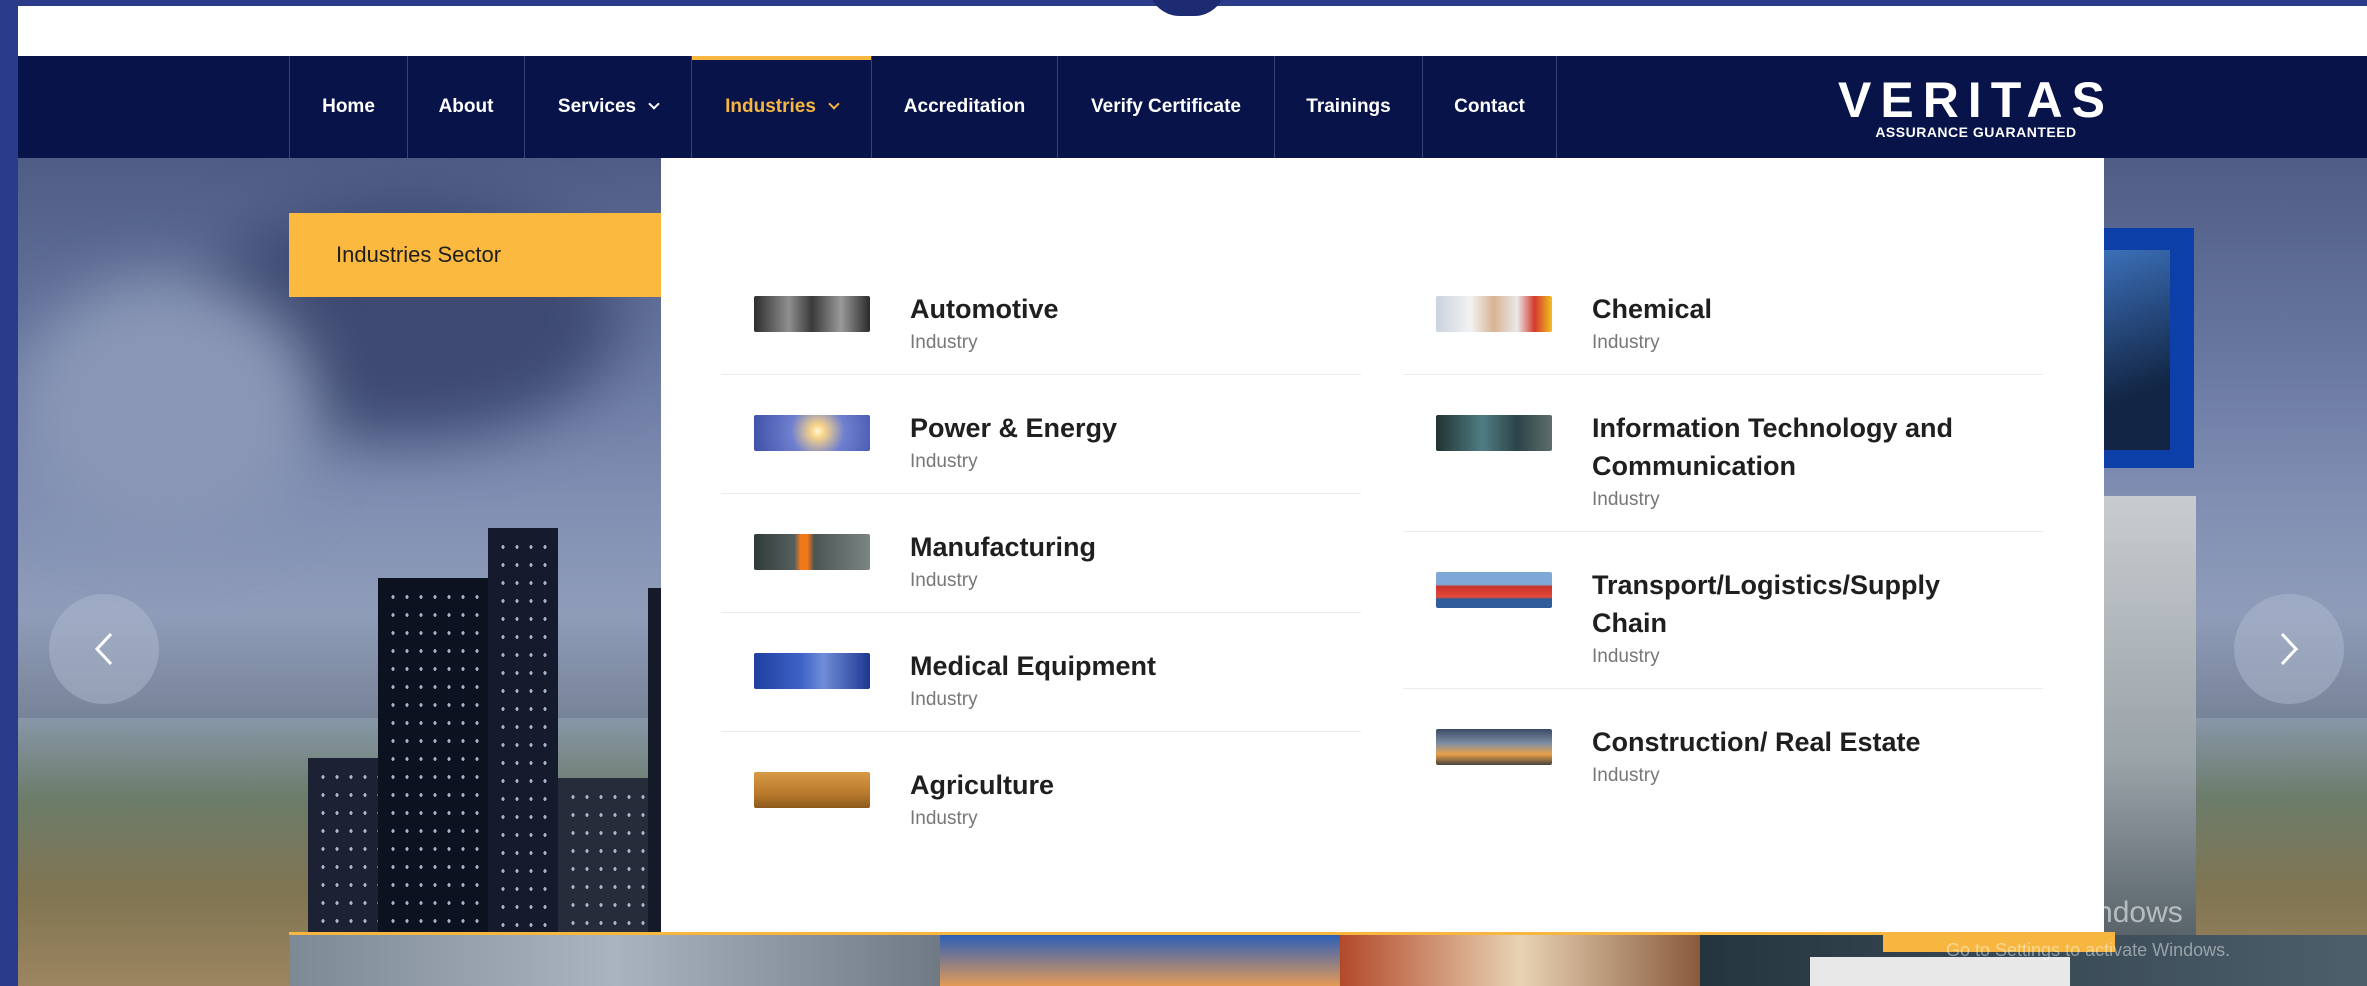 This screenshot has height=986, width=2367. I want to click on chevron-left-icon, so click(103, 649).